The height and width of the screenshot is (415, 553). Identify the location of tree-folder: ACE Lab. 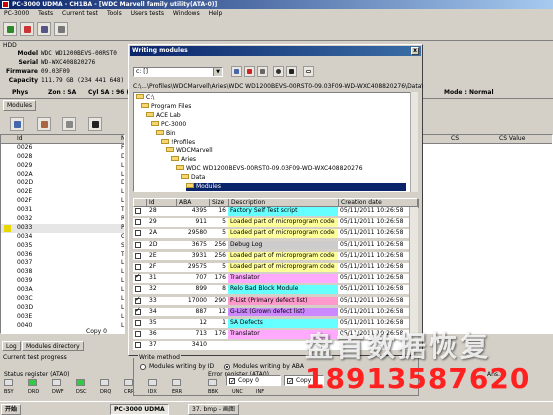
(163, 115).